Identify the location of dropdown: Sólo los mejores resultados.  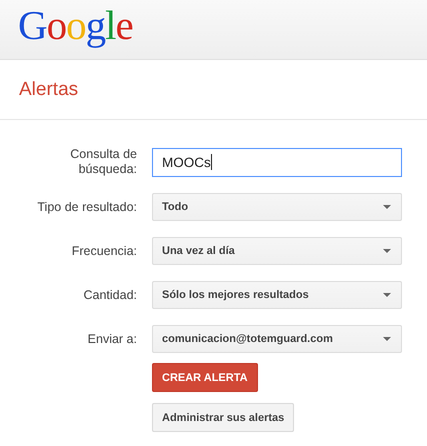
(277, 295).